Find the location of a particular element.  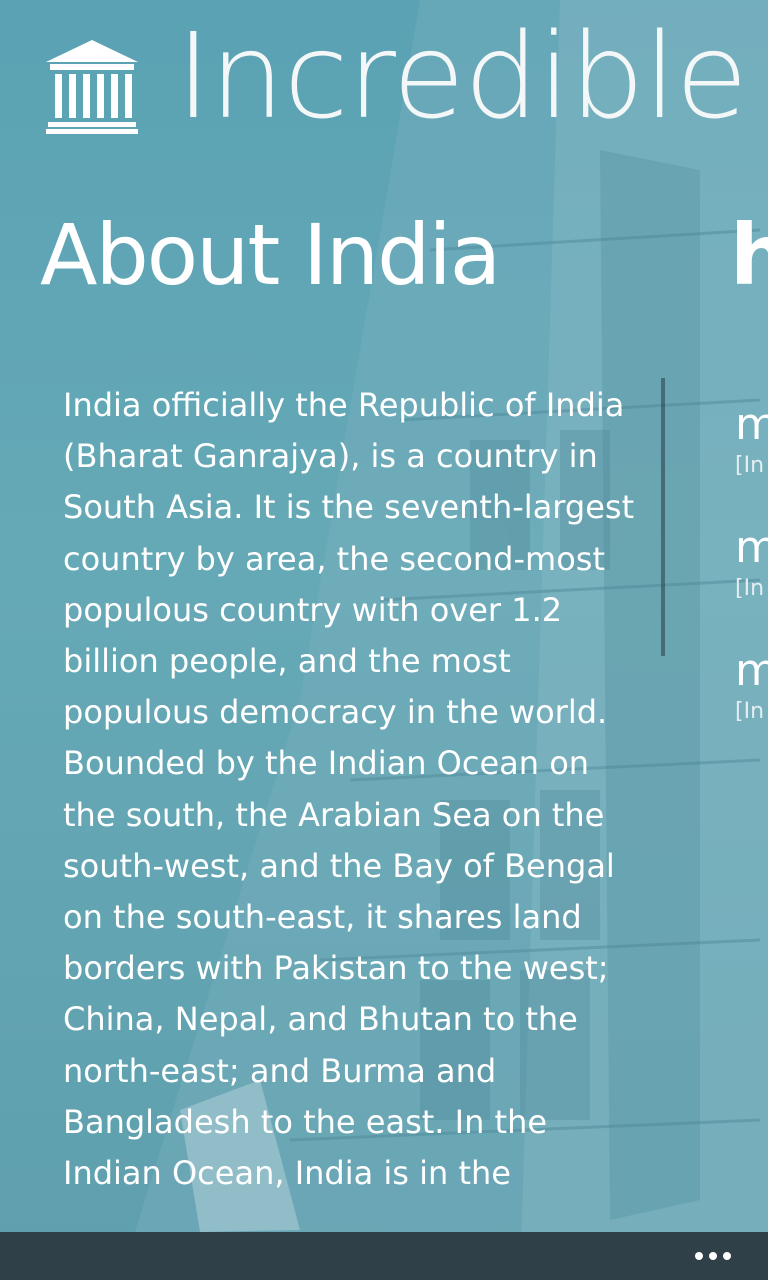

more-dots-icon is located at coordinates (713, 1256).